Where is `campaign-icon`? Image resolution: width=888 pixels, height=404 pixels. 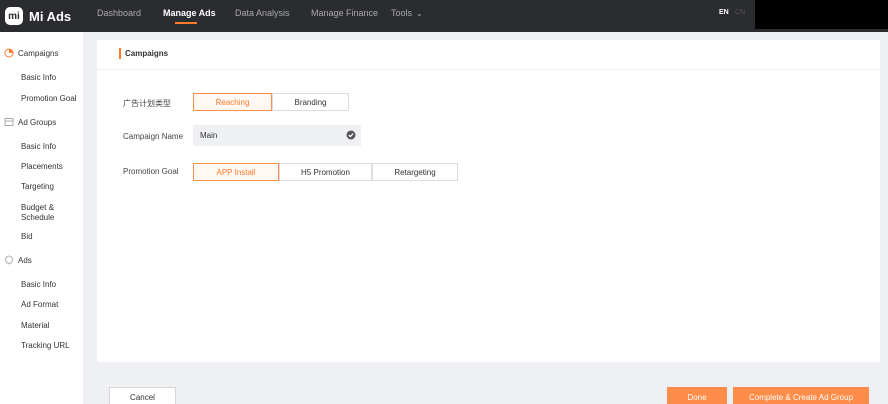
campaign-icon is located at coordinates (9, 53).